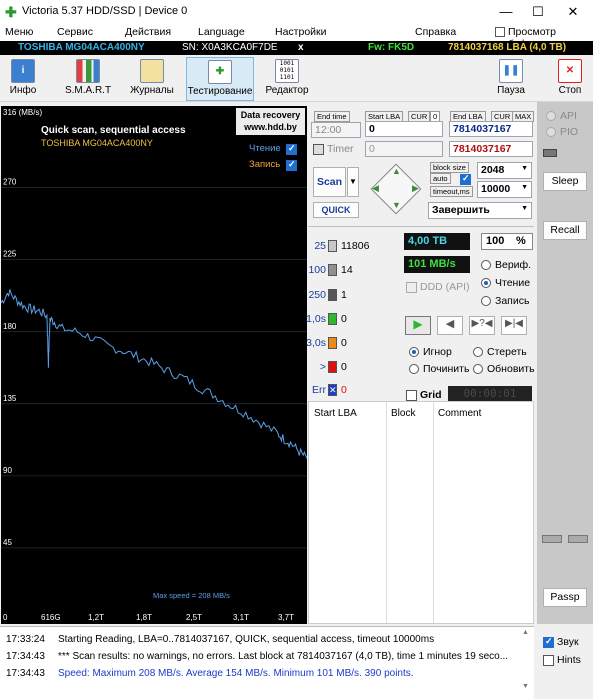 Image resolution: width=593 pixels, height=699 pixels. I want to click on passport-button: Passp, so click(565, 597).